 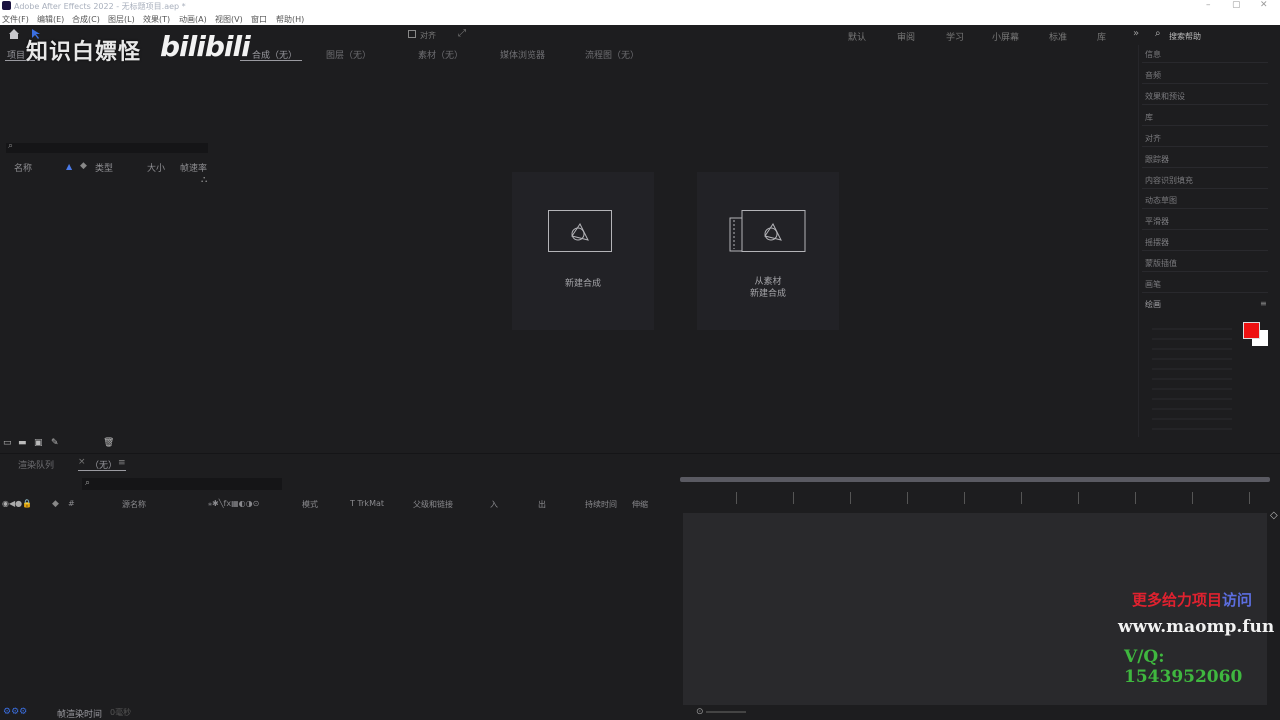 I want to click on col-mode: 模式, so click(x=310, y=504).